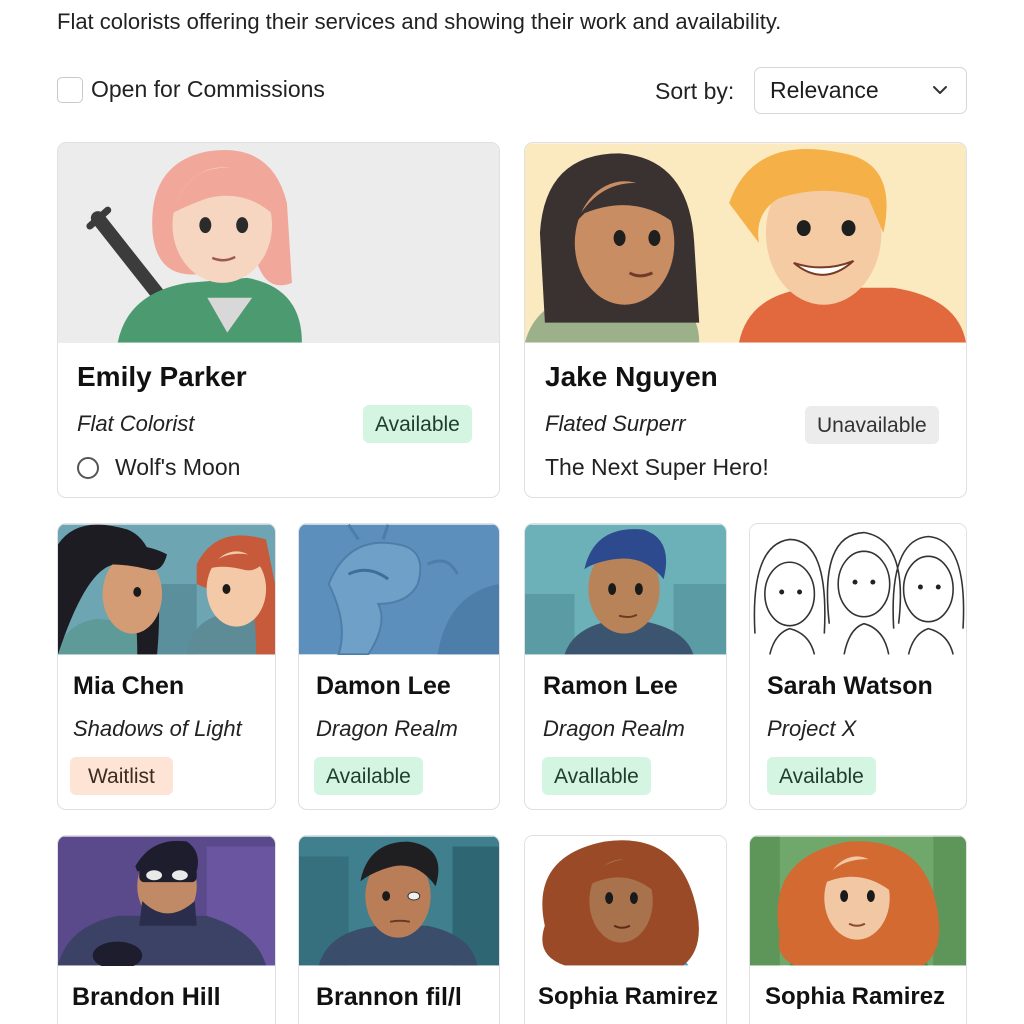 The height and width of the screenshot is (1024, 1024). I want to click on colorist-role: Flated Surperr, so click(615, 423).